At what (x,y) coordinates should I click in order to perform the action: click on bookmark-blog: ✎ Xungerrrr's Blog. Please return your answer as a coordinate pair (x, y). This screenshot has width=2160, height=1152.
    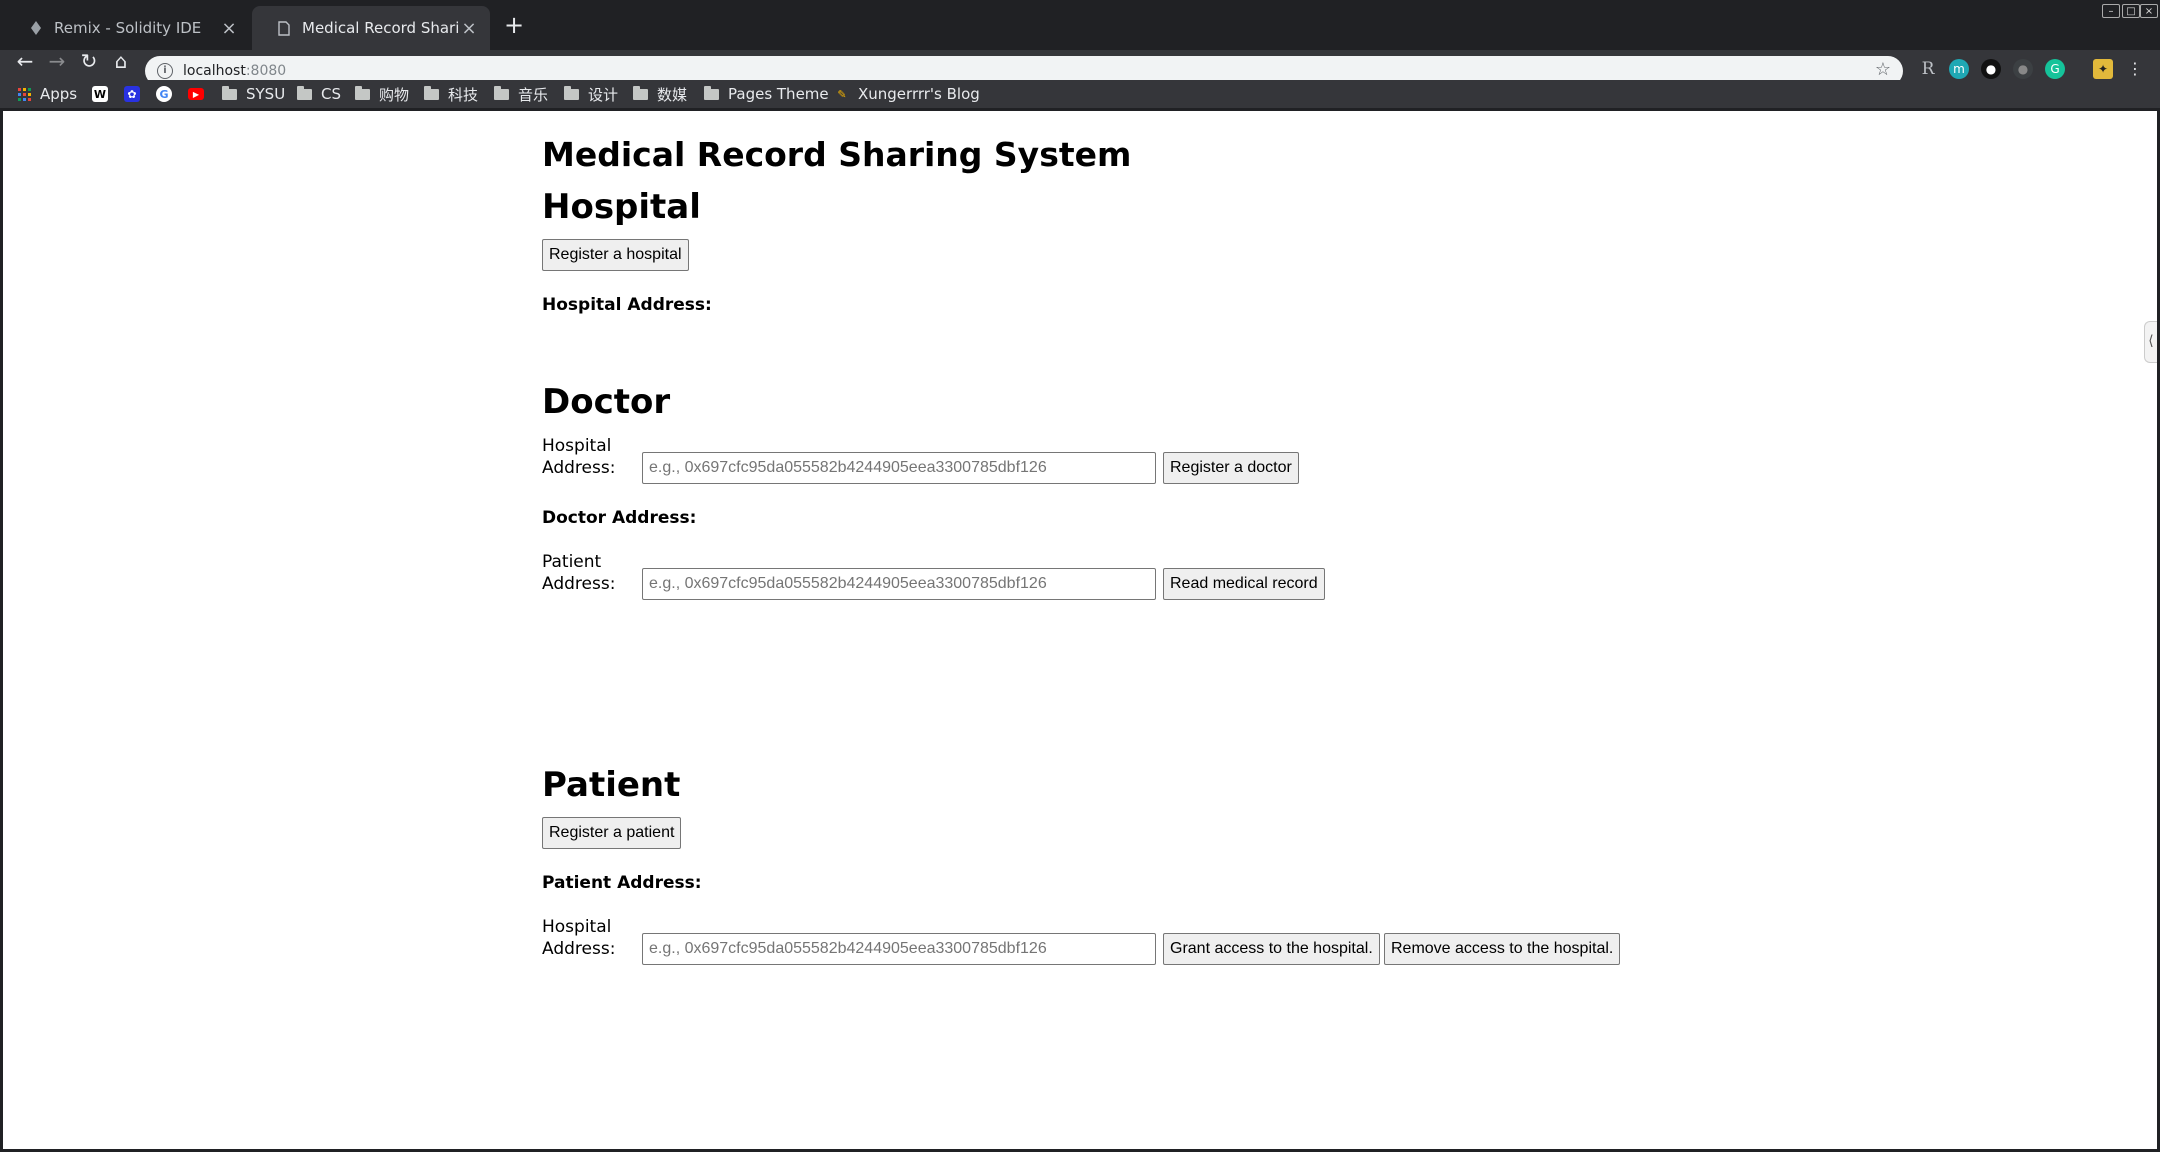
    Looking at the image, I should click on (907, 94).